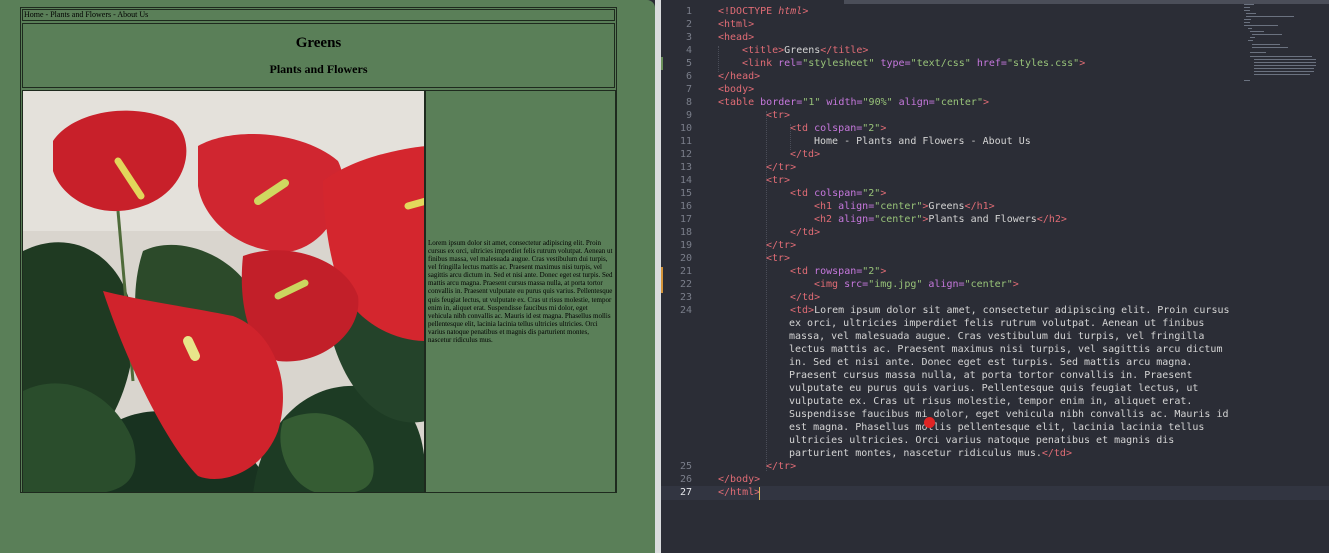 The width and height of the screenshot is (1329, 553). What do you see at coordinates (685, 284) in the screenshot?
I see `line-number: 22` at bounding box center [685, 284].